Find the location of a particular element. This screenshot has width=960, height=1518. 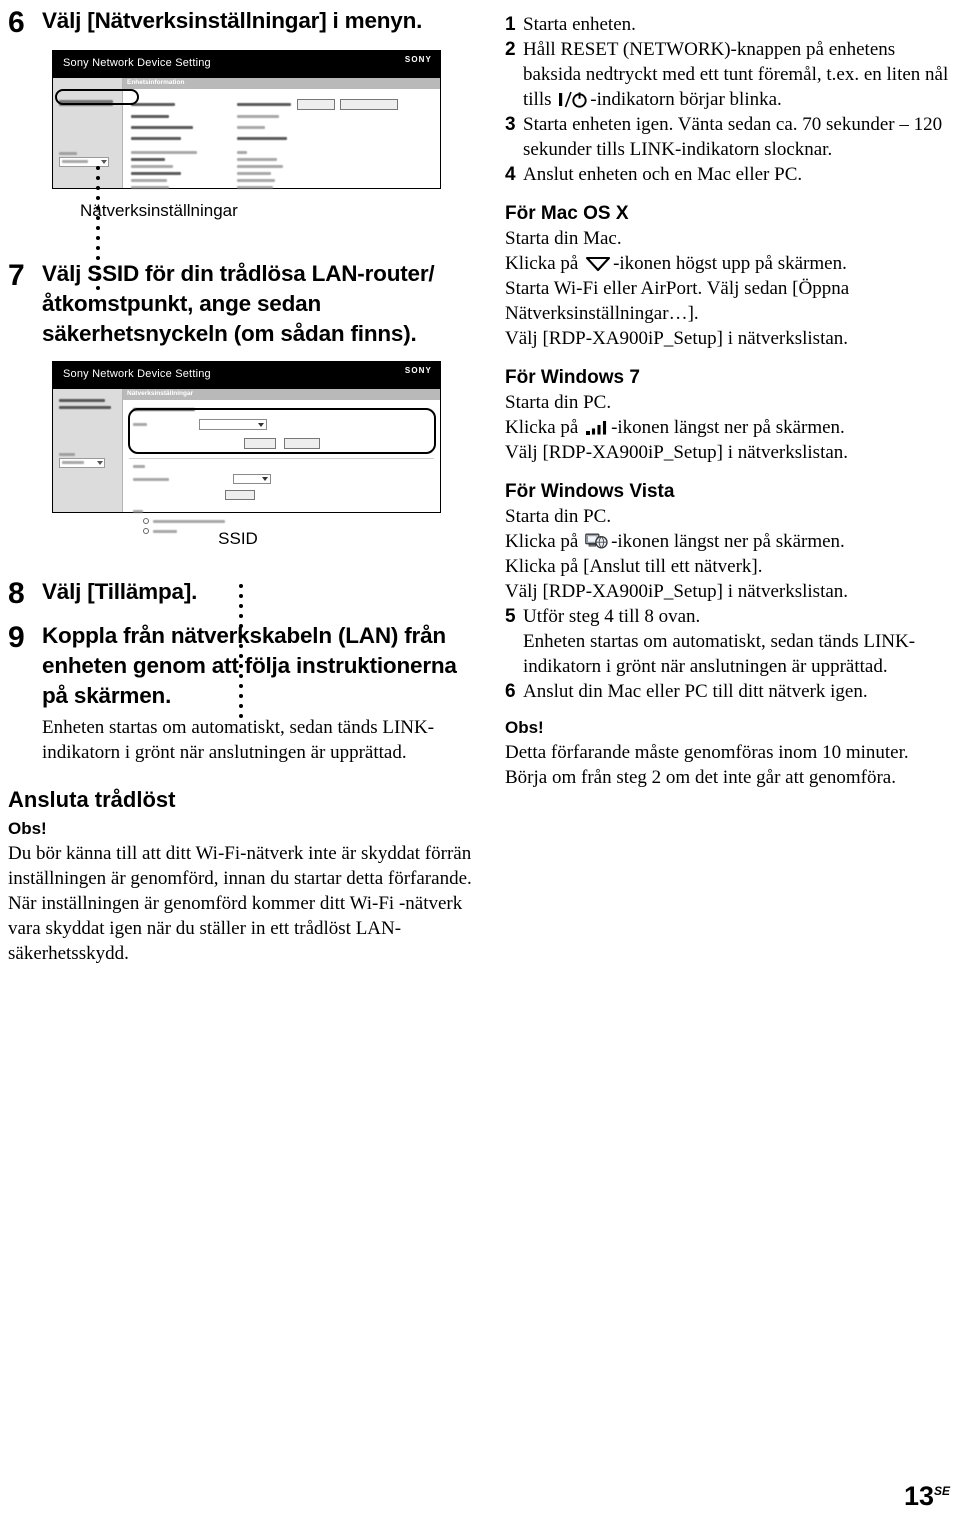

screenshot2-body: Nätverksinställningar is located at coordinates (246, 461).